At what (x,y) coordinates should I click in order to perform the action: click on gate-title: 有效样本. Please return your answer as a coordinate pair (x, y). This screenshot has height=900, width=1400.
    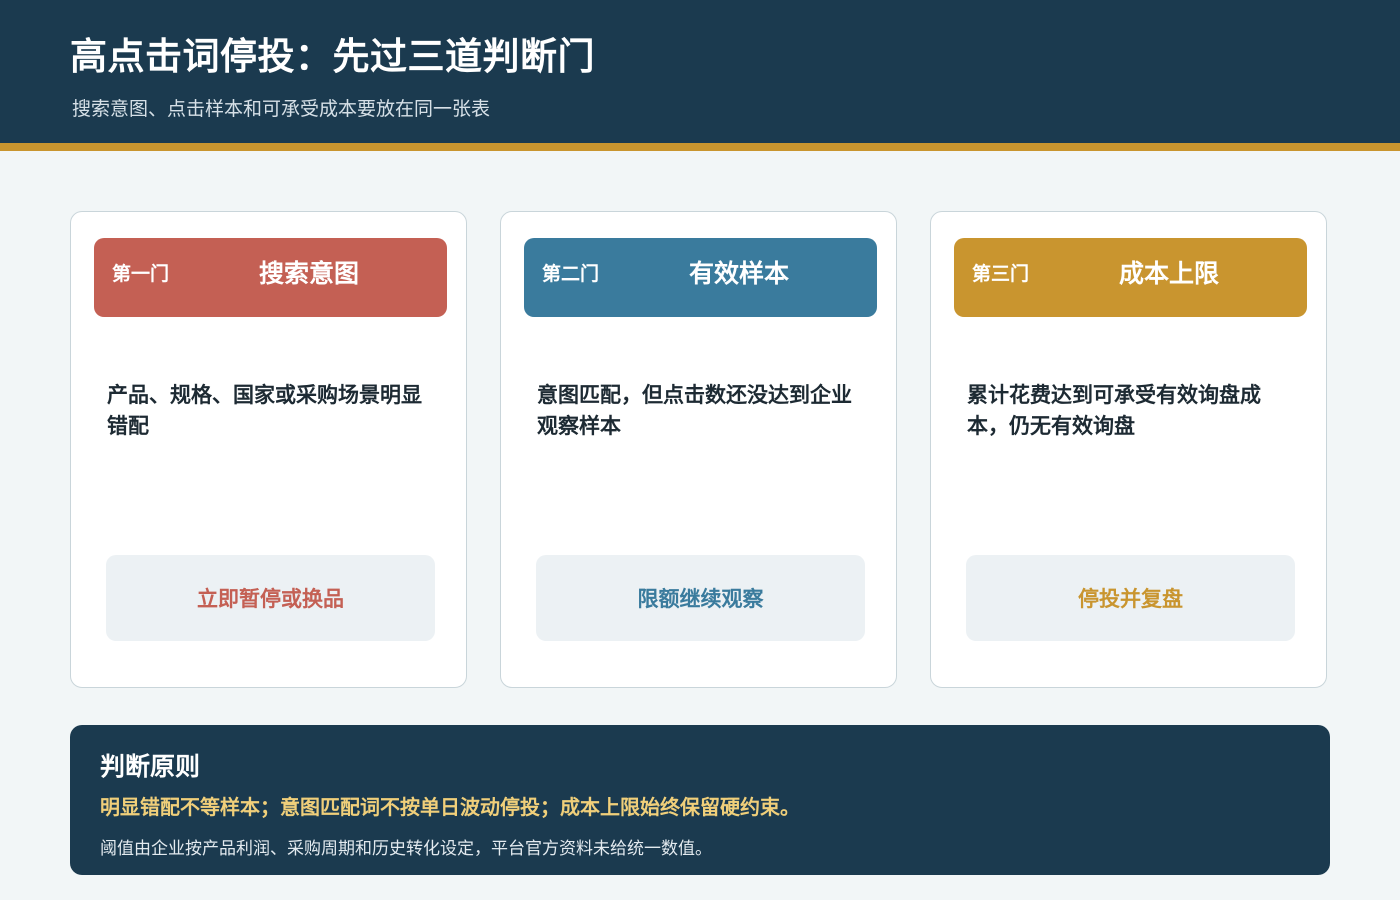
    Looking at the image, I should click on (738, 273).